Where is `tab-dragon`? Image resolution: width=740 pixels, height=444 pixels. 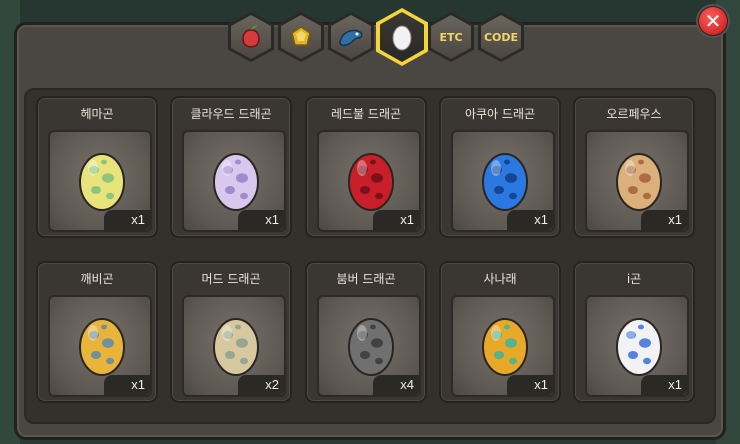 tab-dragon is located at coordinates (351, 37).